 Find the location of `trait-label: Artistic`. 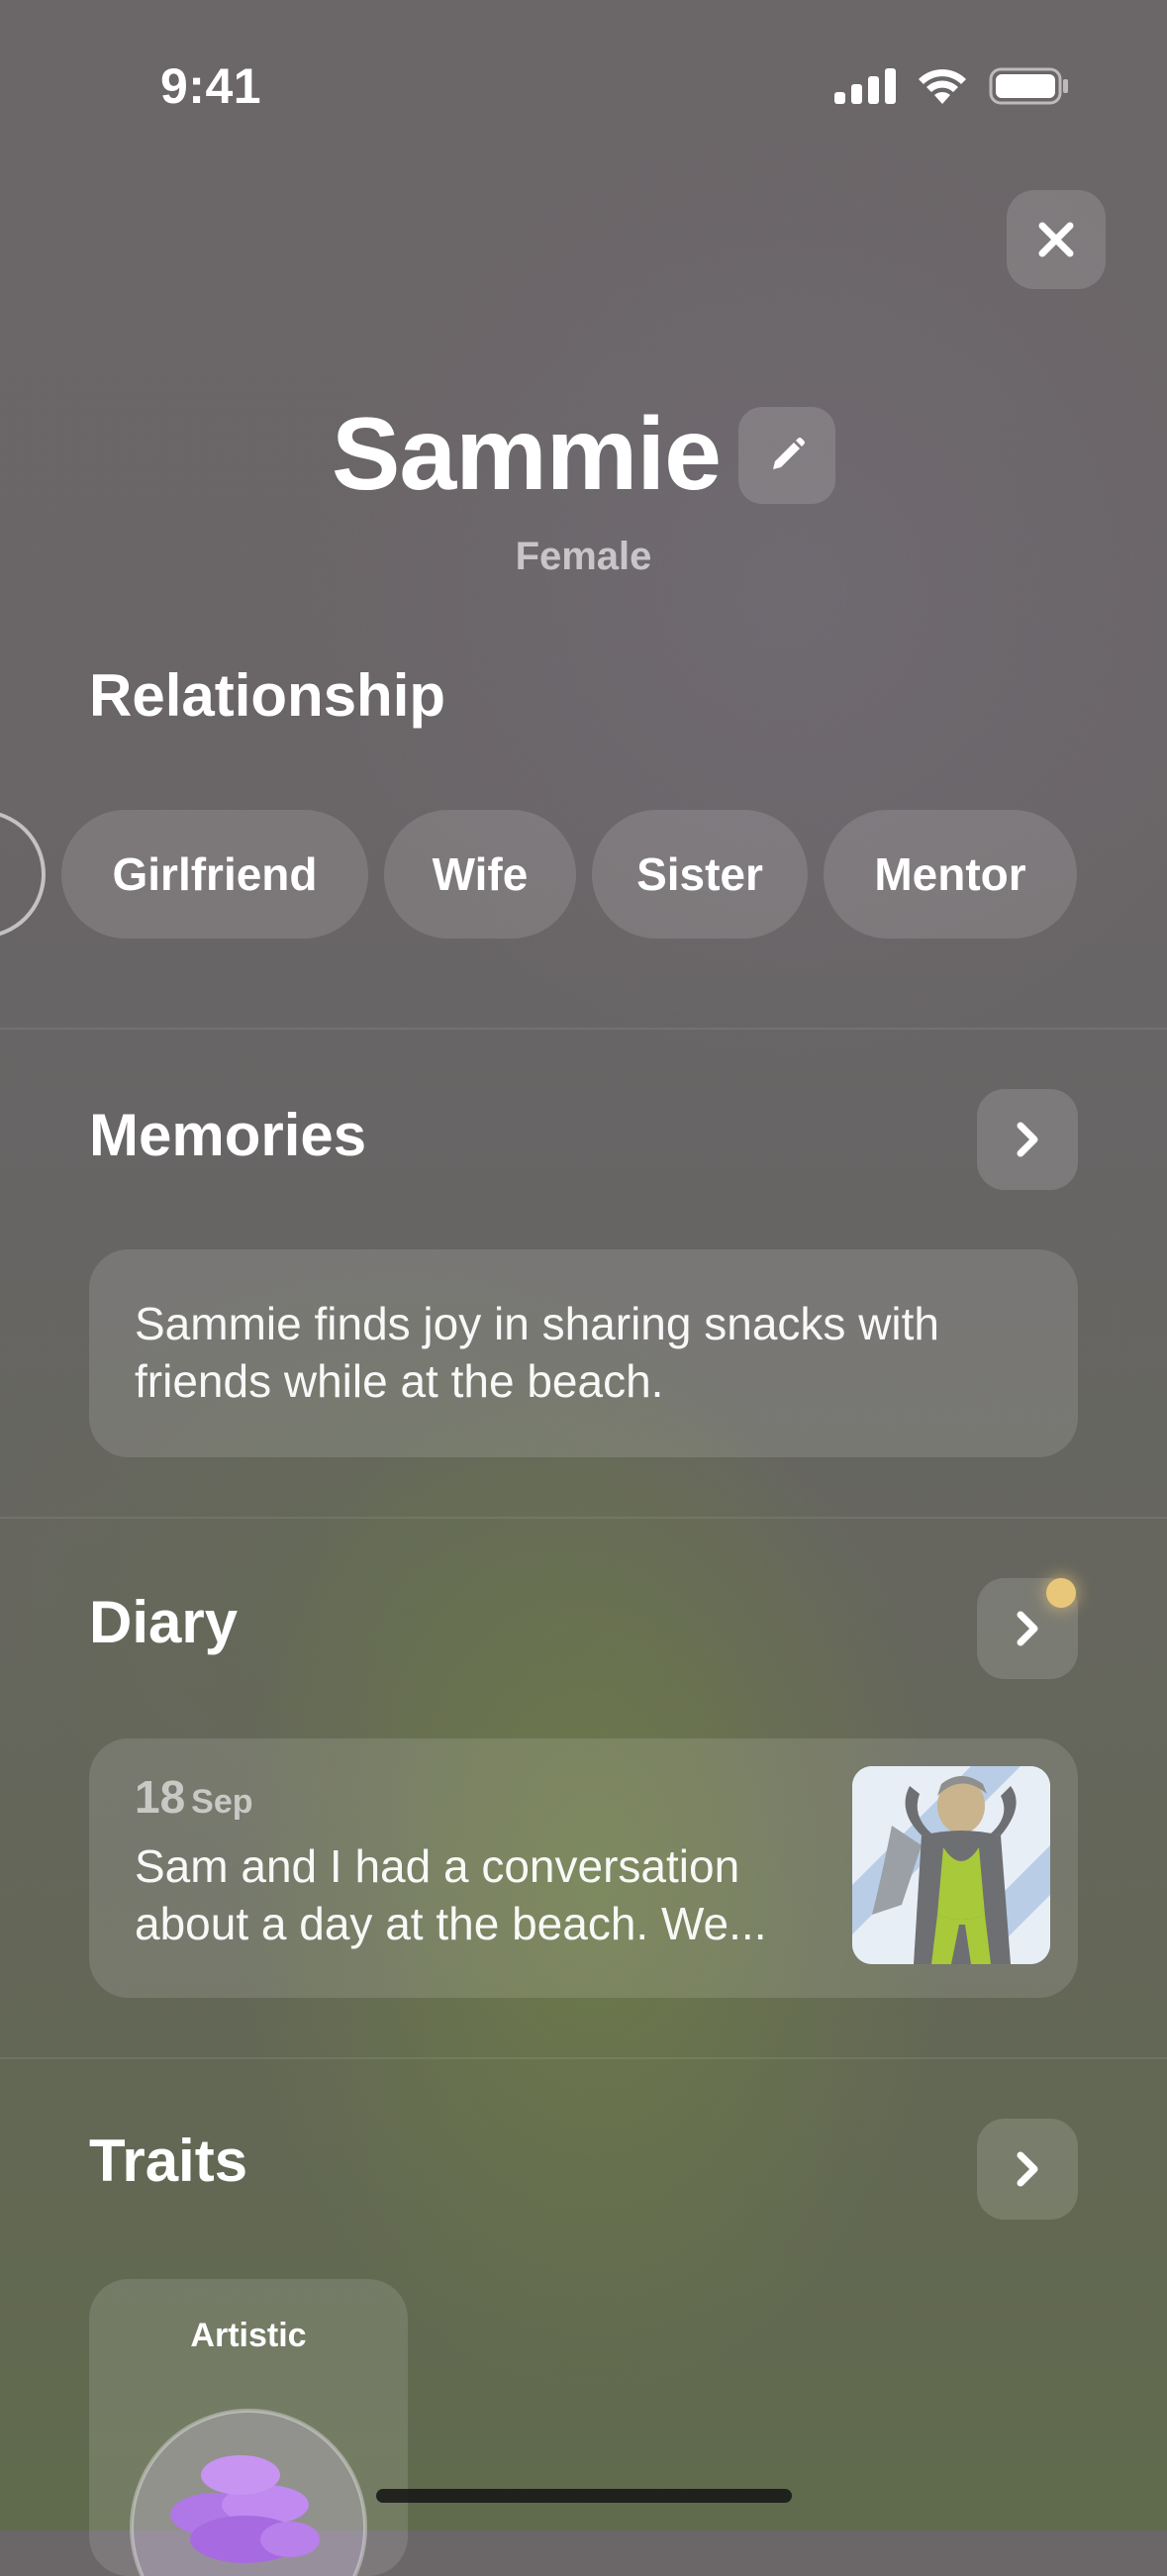

trait-label: Artistic is located at coordinates (249, 2336).